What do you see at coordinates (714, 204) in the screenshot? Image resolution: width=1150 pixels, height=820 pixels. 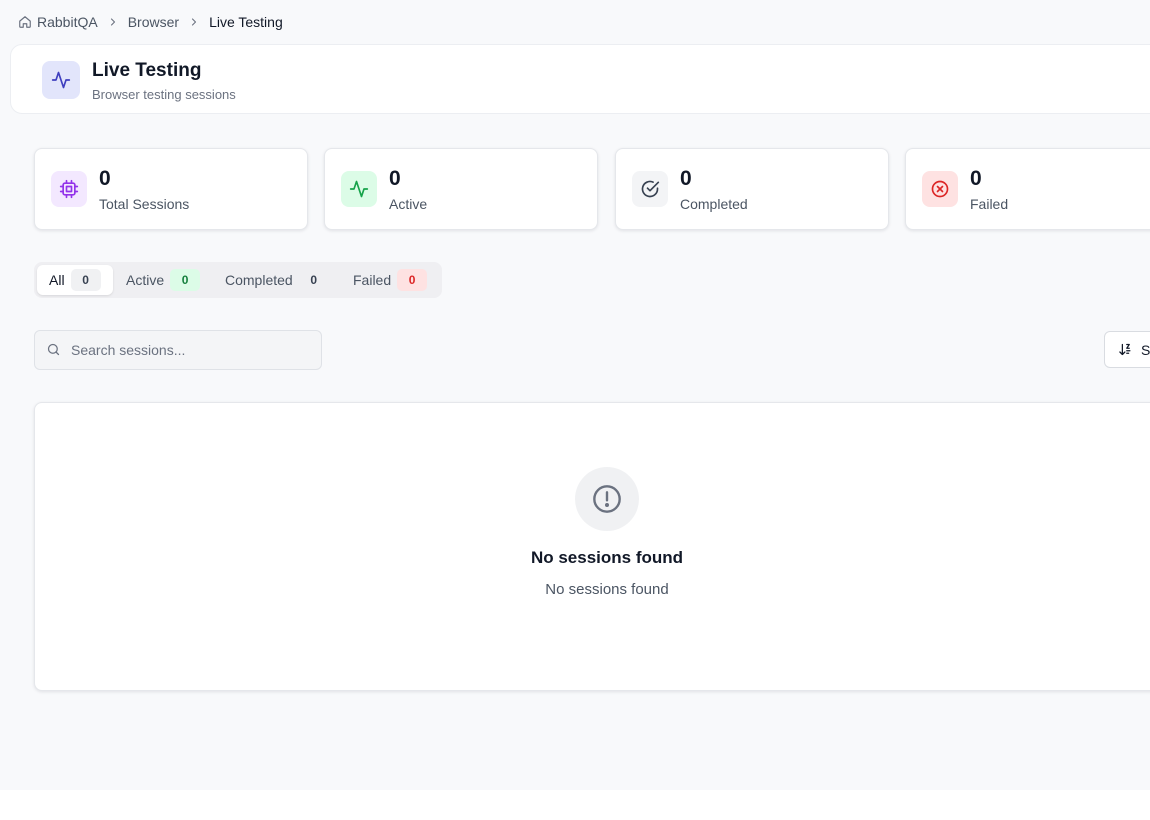 I see `stat-label: Completed` at bounding box center [714, 204].